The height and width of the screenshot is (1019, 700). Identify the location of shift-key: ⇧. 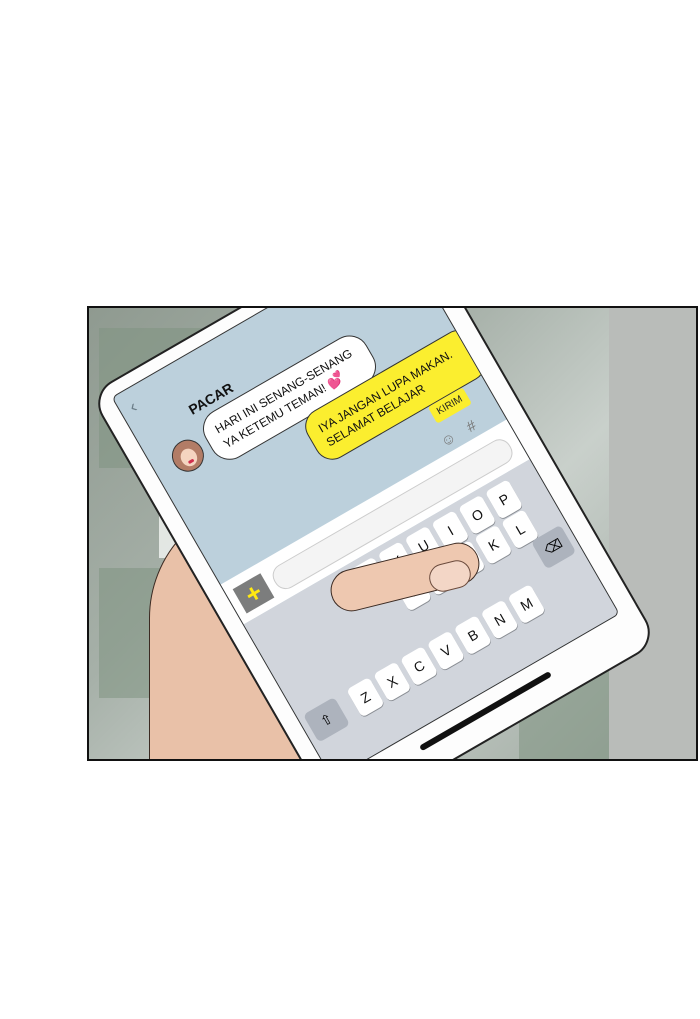
(326, 719).